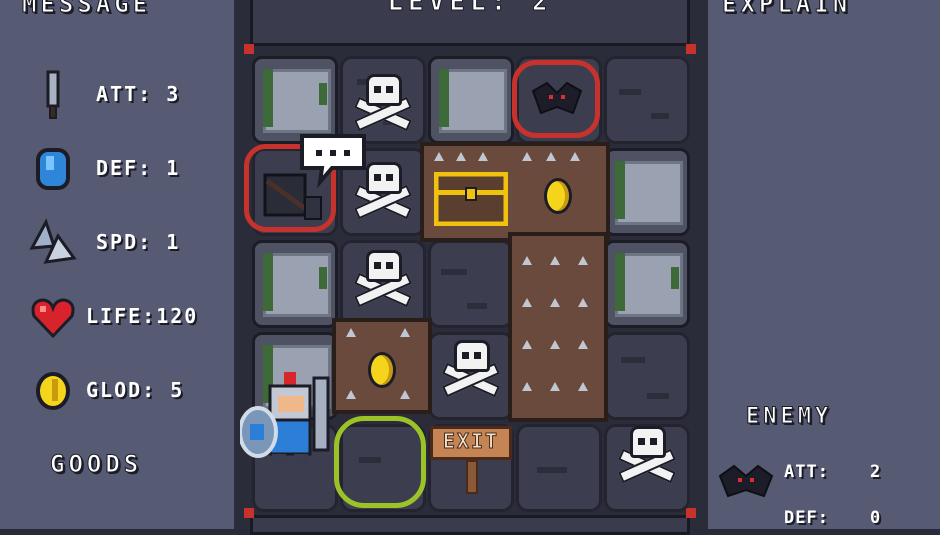  Describe the element at coordinates (138, 168) in the screenshot. I see `defense-label: DEF: 1` at that location.